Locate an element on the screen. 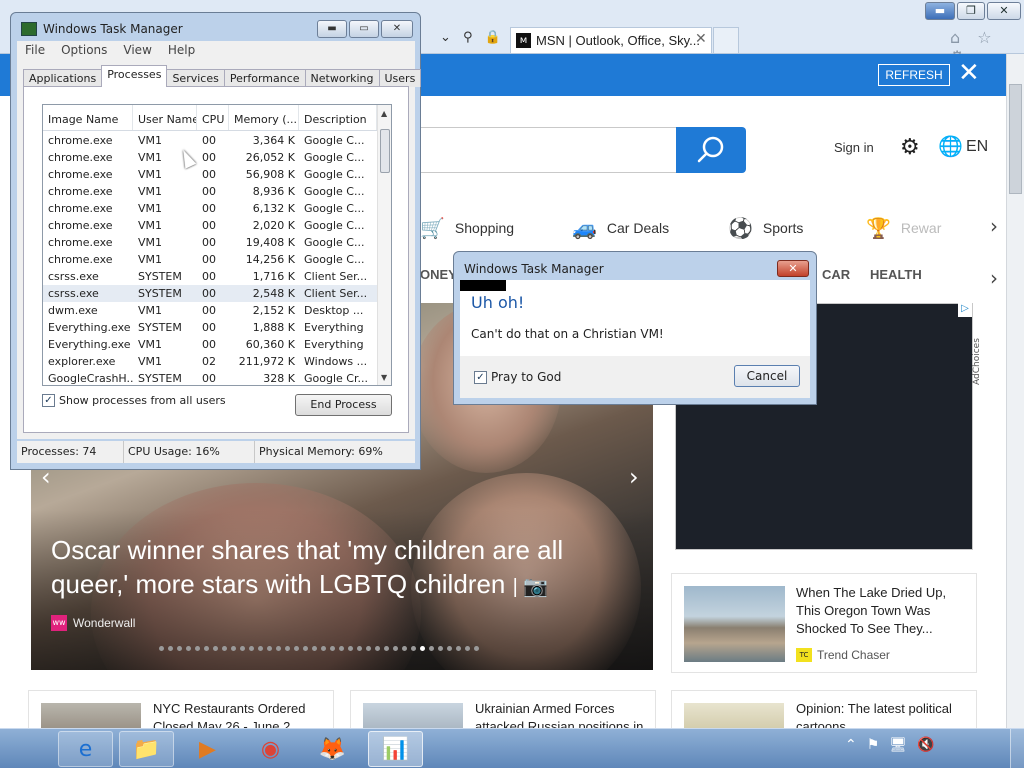  show-desktop-button is located at coordinates (1017, 748).